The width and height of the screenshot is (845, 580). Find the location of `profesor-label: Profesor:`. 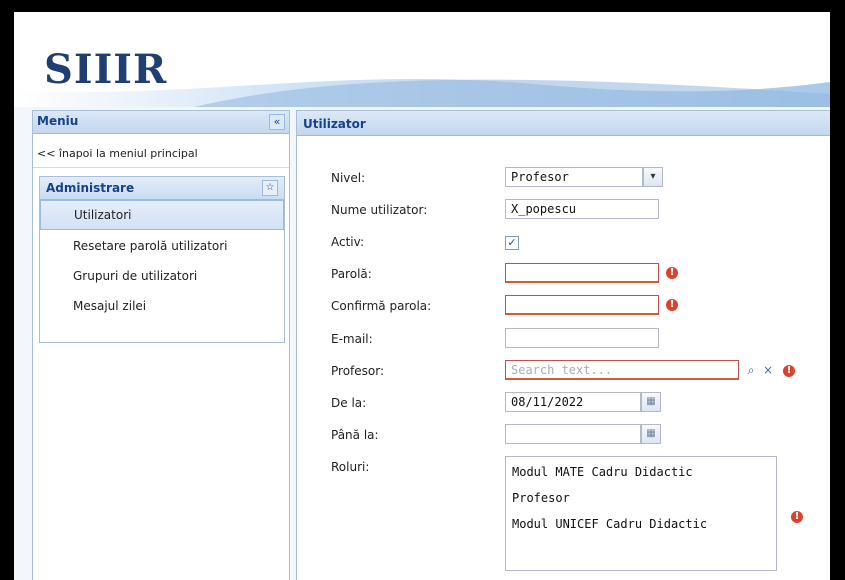

profesor-label: Profesor: is located at coordinates (358, 371).